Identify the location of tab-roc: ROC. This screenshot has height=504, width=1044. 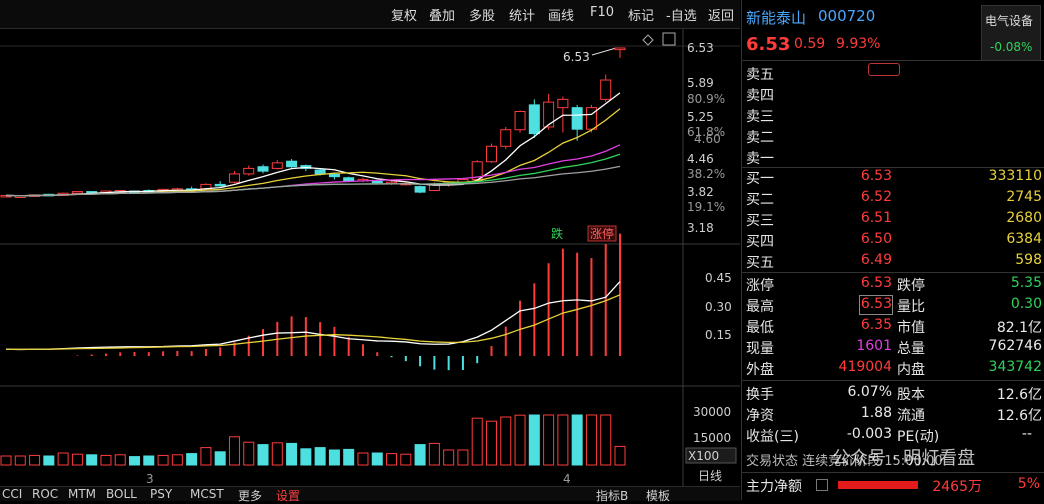
(45, 494).